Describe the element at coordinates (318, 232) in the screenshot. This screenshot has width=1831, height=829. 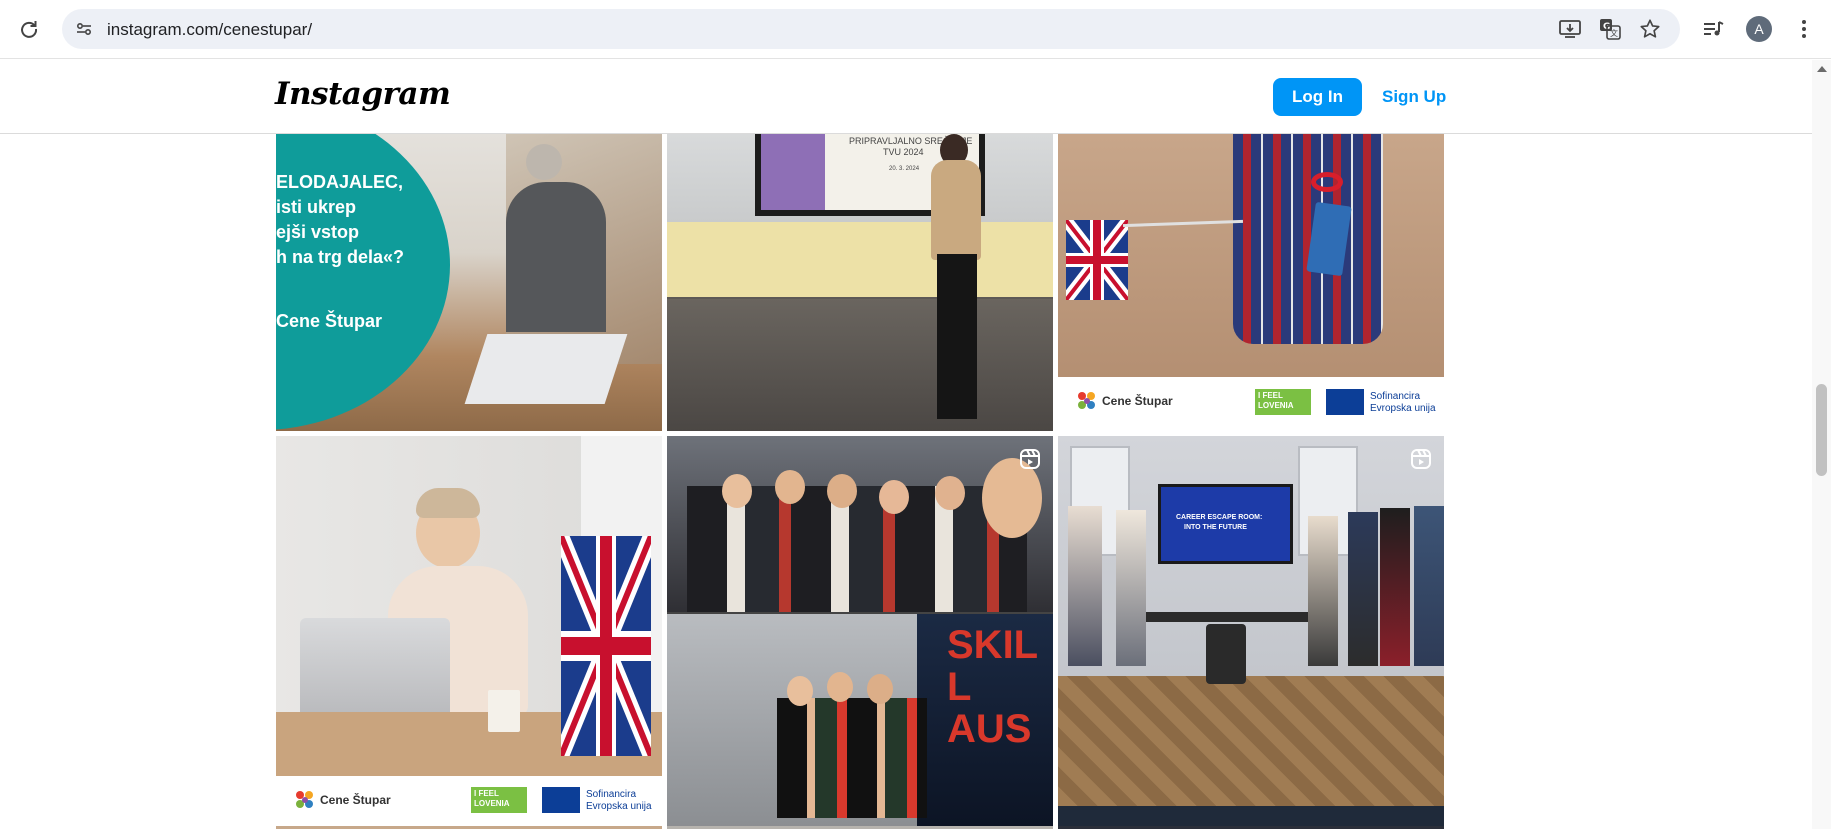
I see `post-text-line: ejši vstop` at that location.